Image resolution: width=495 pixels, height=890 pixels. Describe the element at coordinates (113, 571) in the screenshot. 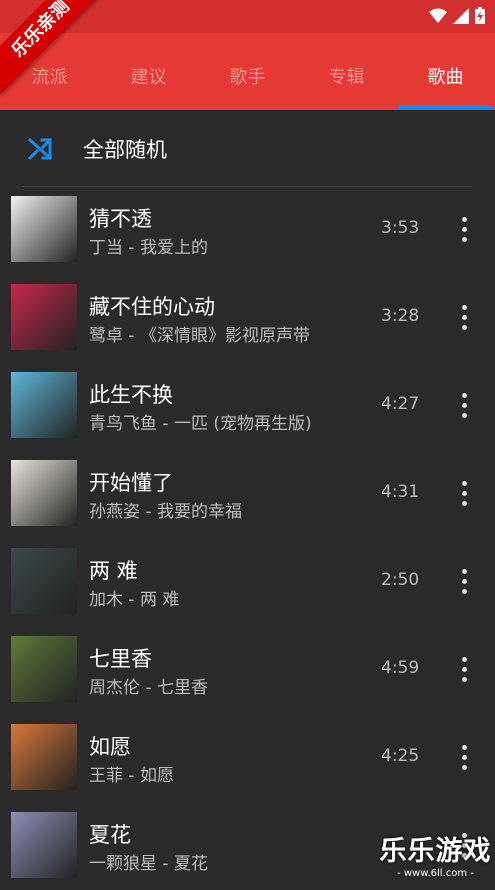

I see `song-title: 两 难` at that location.